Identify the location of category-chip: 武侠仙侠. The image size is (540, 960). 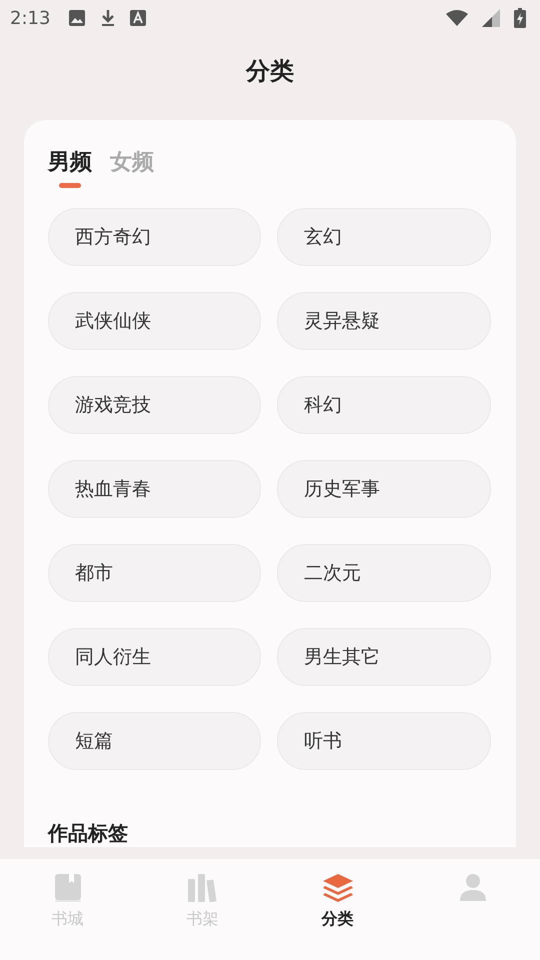
(154, 321).